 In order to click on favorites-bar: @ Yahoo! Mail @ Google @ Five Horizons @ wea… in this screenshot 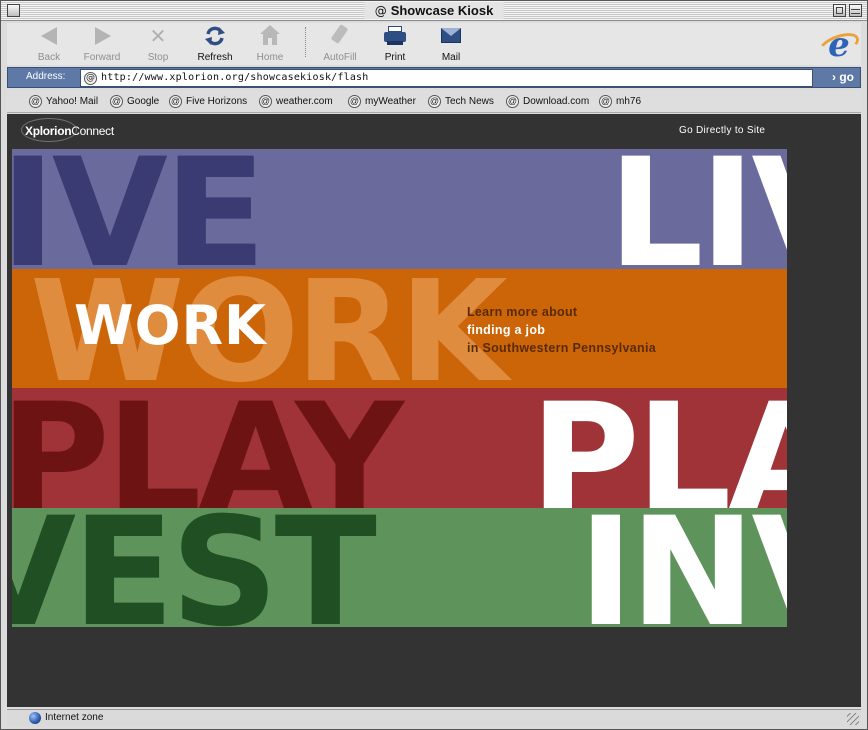, I will do `click(434, 102)`.